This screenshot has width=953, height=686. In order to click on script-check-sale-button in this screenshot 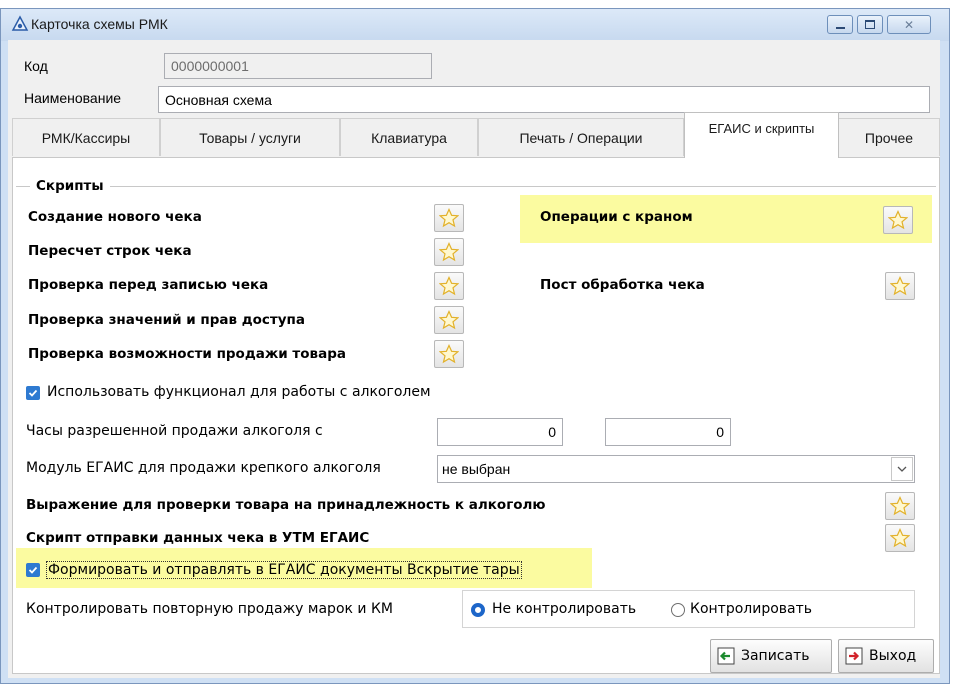, I will do `click(449, 354)`.